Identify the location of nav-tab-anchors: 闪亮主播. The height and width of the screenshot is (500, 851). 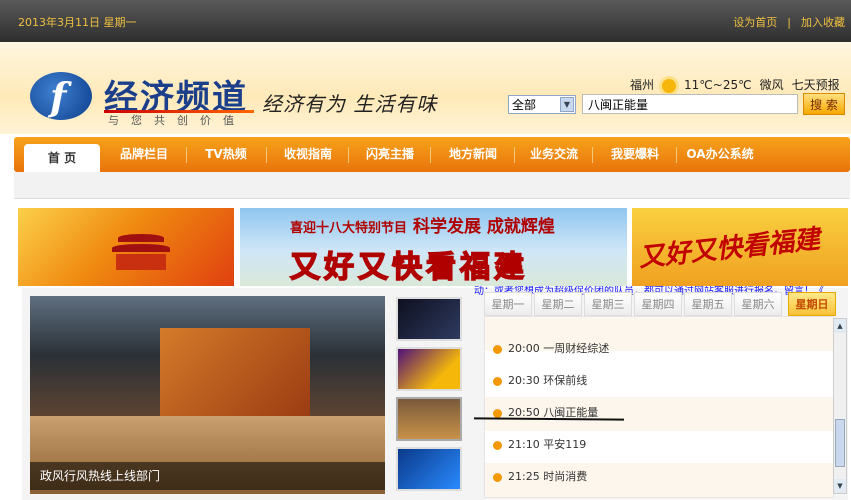
(390, 154).